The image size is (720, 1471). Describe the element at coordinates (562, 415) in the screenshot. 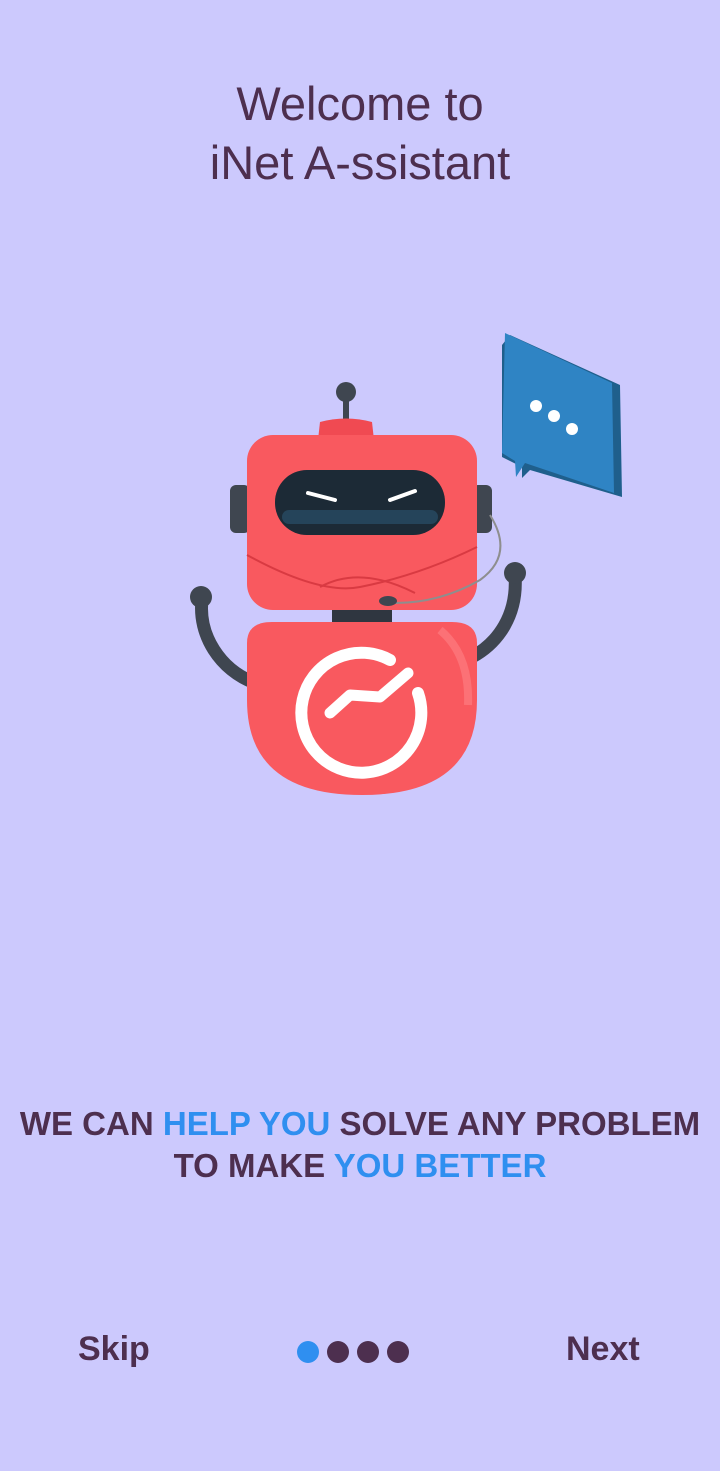

I see `chat-bubble-icon` at that location.